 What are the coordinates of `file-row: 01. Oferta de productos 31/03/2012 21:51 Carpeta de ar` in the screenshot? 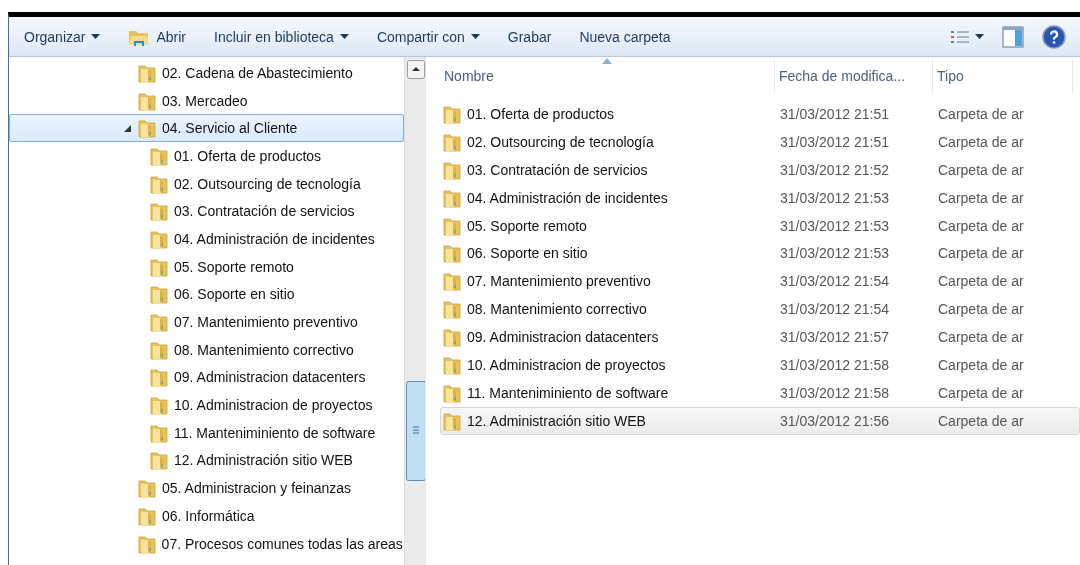 It's located at (760, 114).